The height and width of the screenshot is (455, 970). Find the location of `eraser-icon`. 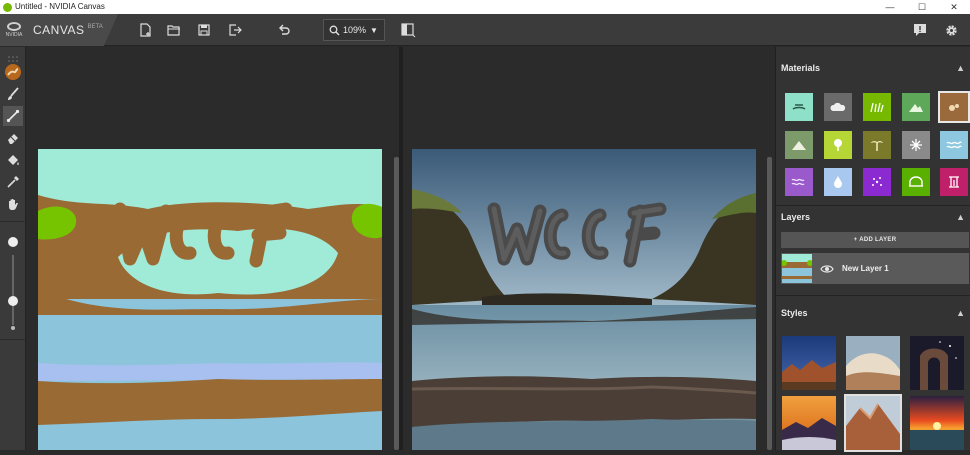

eraser-icon is located at coordinates (13, 139).